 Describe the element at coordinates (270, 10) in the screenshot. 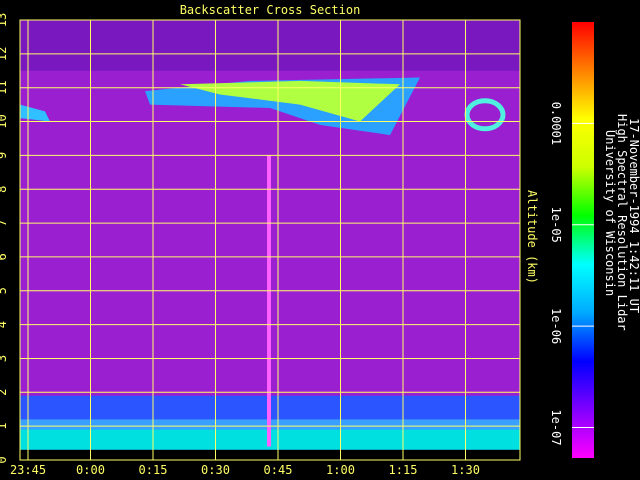

I see `chart-title: Backscatter Cross Section` at that location.